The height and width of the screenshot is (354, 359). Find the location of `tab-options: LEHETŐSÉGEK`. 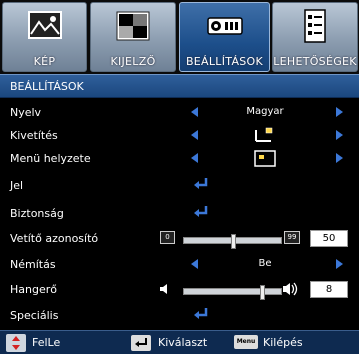

tab-options: LEHETŐSÉGEK is located at coordinates (315, 37).